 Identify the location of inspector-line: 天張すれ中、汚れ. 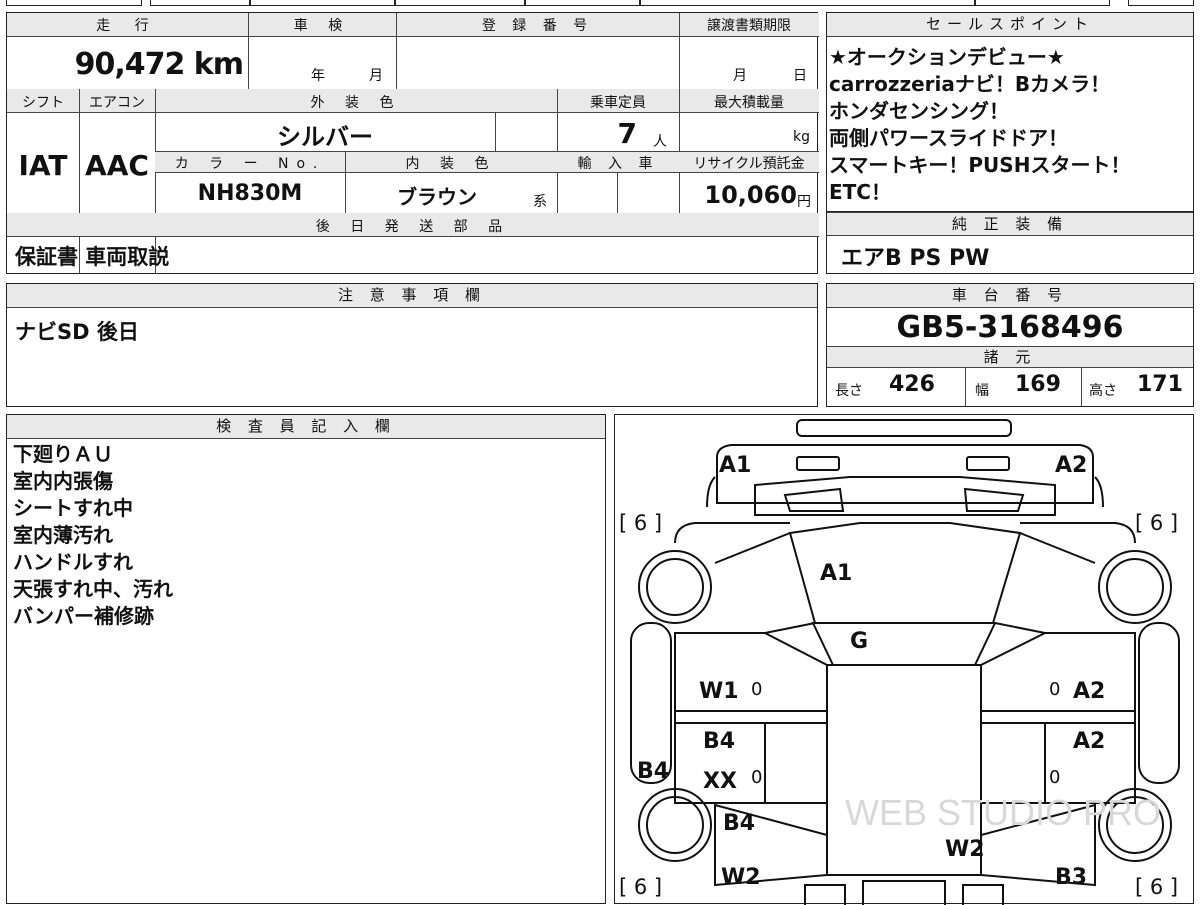
(93, 589).